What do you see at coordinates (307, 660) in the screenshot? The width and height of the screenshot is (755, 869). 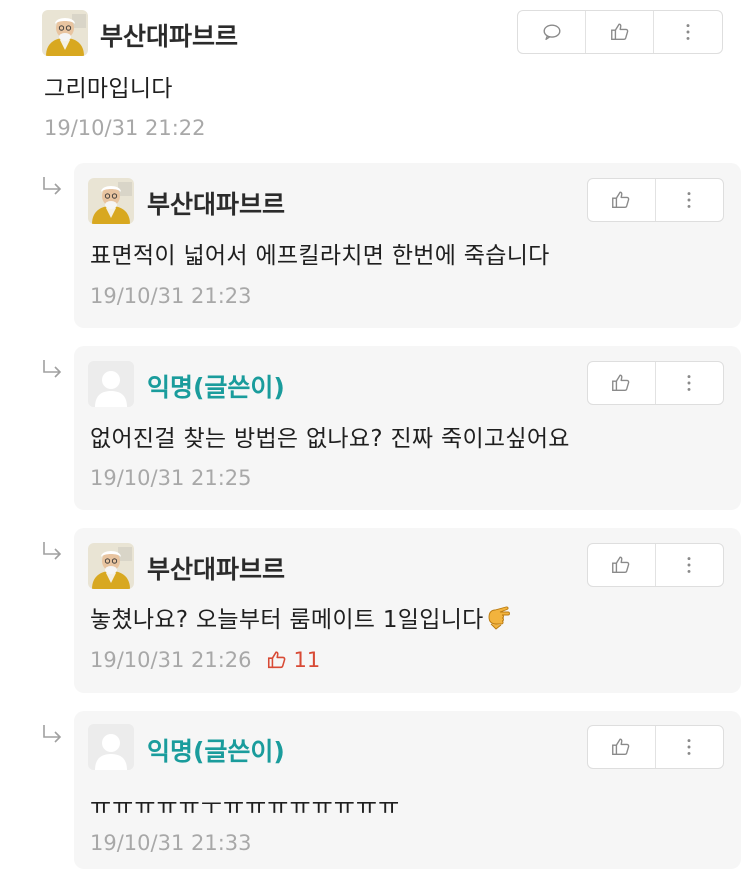 I see `like-count-value: 11` at bounding box center [307, 660].